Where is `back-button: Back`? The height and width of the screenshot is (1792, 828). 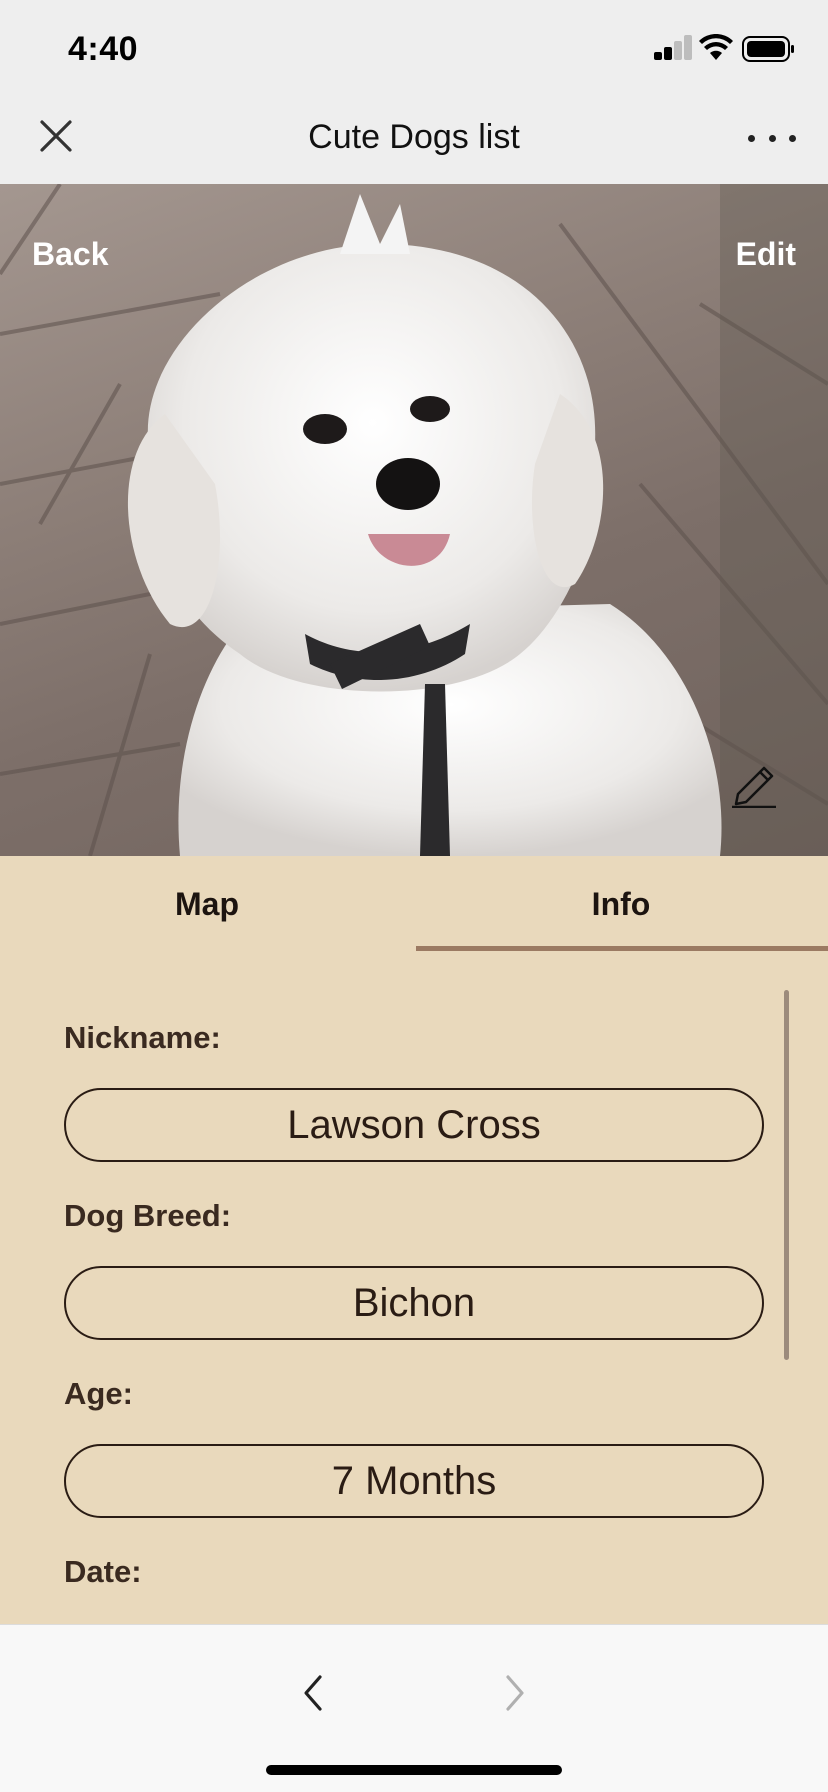
back-button: Back is located at coordinates (70, 254).